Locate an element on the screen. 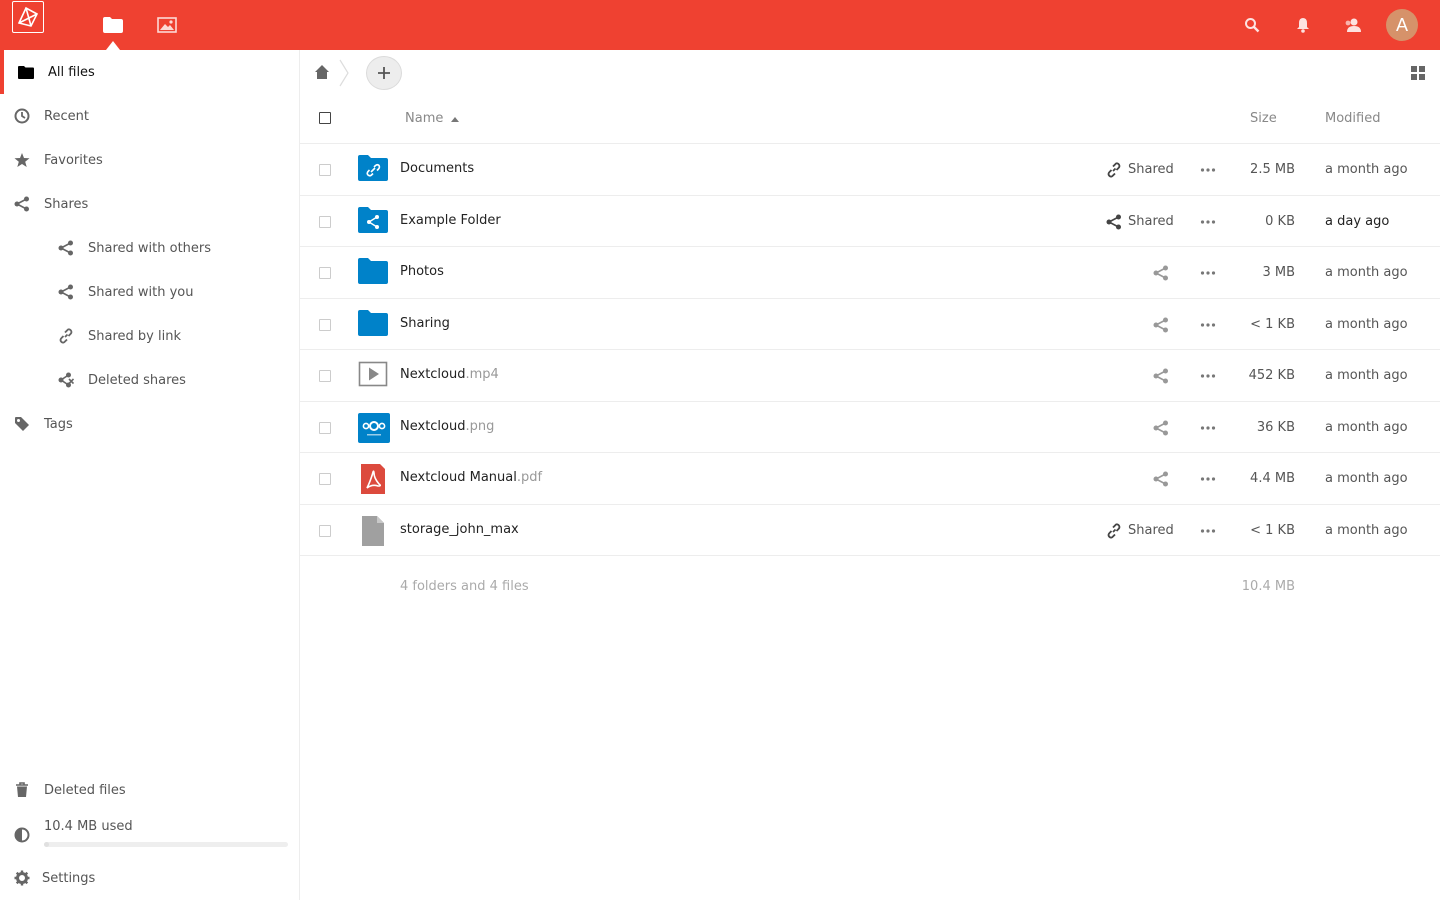 The height and width of the screenshot is (900, 1440). sidebar-item-shared-with-you: Shared with you is located at coordinates (149, 292).